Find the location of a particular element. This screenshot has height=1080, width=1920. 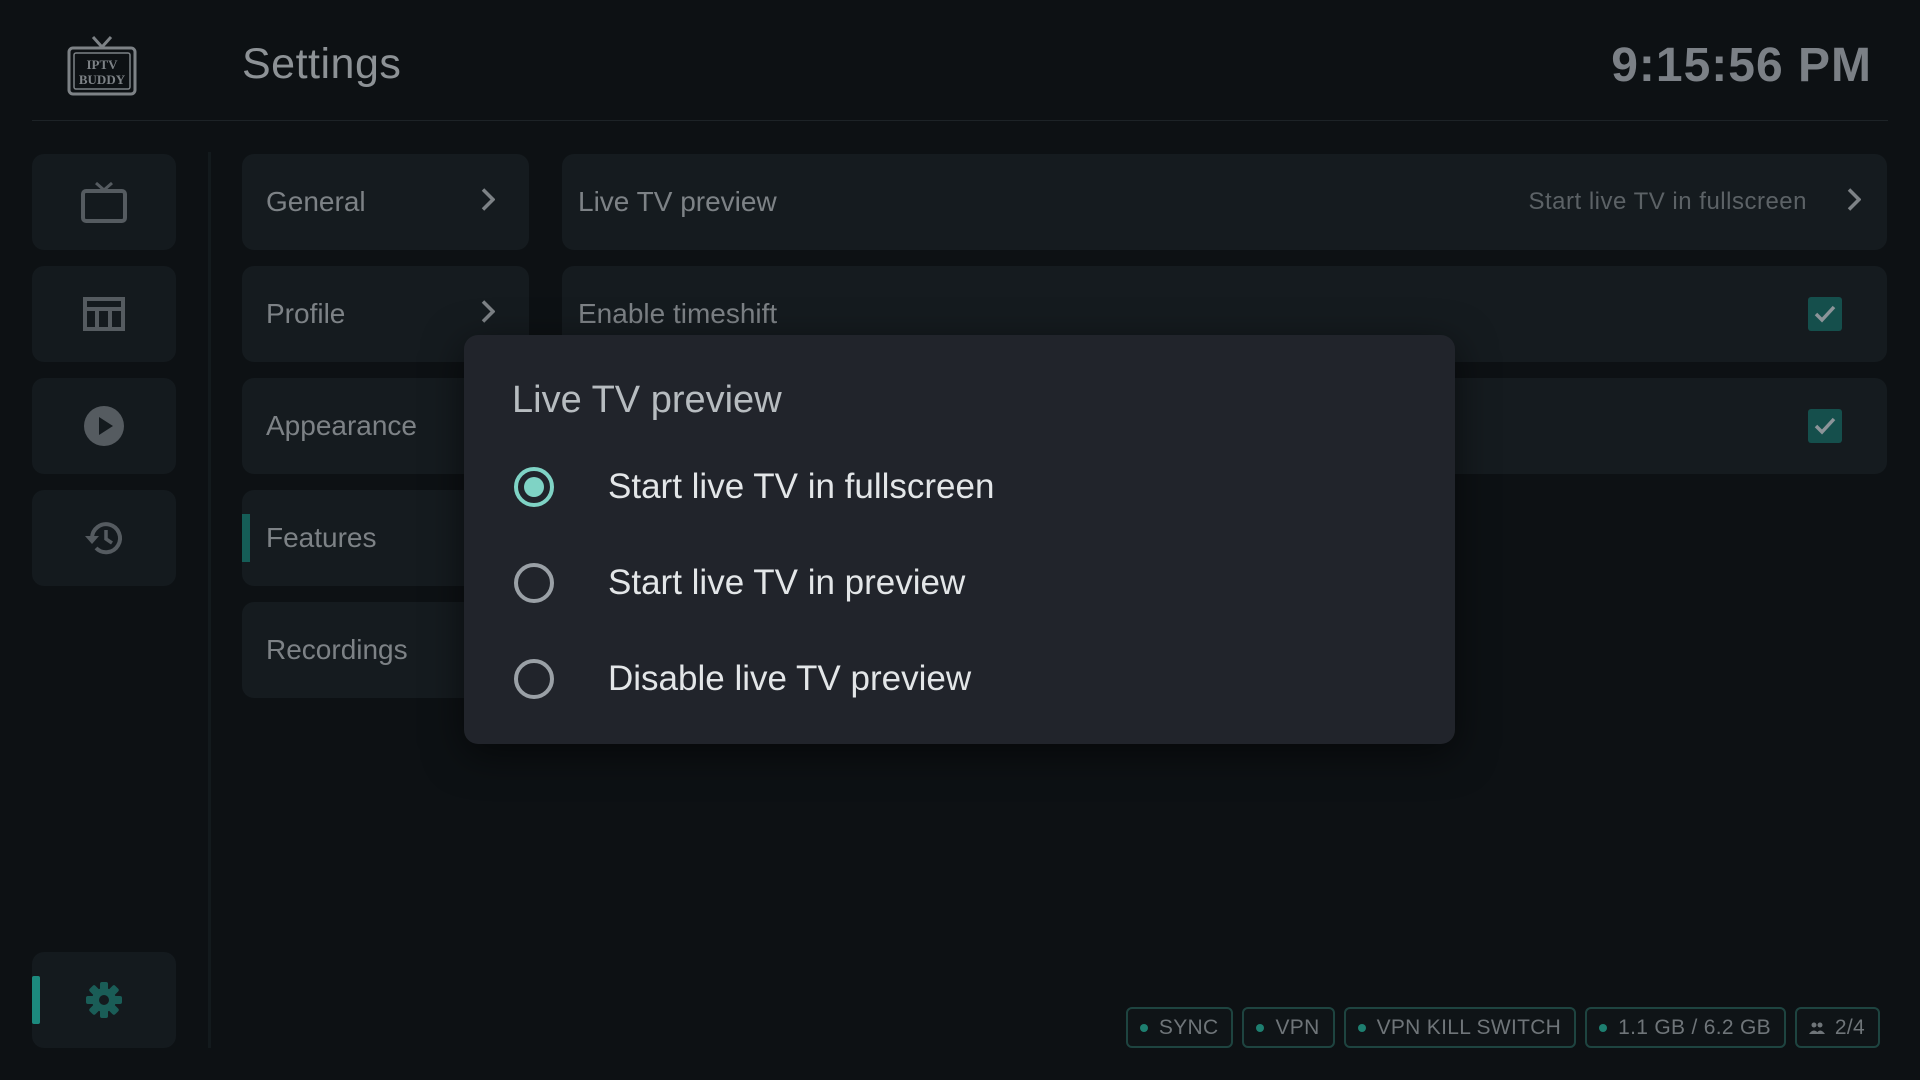

option-fullscreen: Start live TV in fullscreen is located at coordinates (959, 487).